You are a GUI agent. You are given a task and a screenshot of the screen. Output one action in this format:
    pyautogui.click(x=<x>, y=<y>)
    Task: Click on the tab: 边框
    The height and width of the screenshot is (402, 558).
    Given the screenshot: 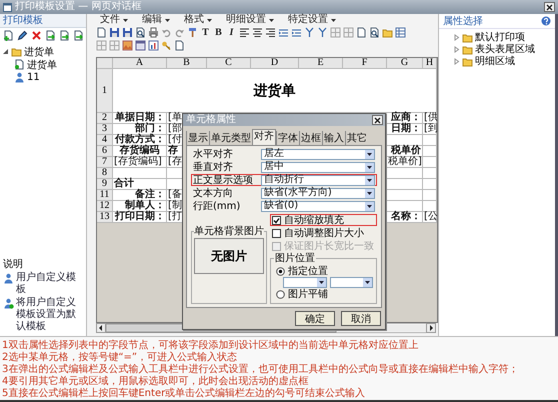 What is the action you would take?
    pyautogui.click(x=310, y=138)
    